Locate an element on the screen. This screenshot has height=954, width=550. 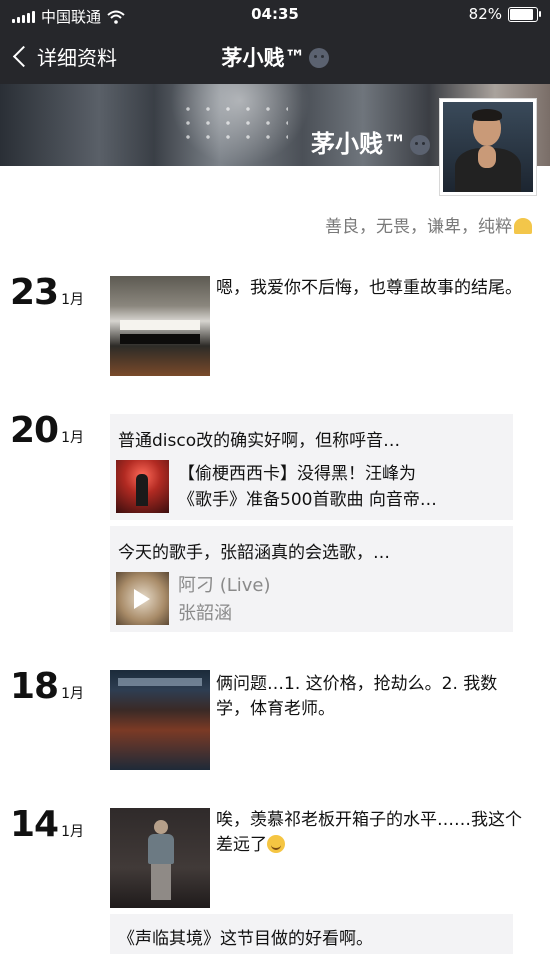
play-icon is located at coordinates (142, 599).